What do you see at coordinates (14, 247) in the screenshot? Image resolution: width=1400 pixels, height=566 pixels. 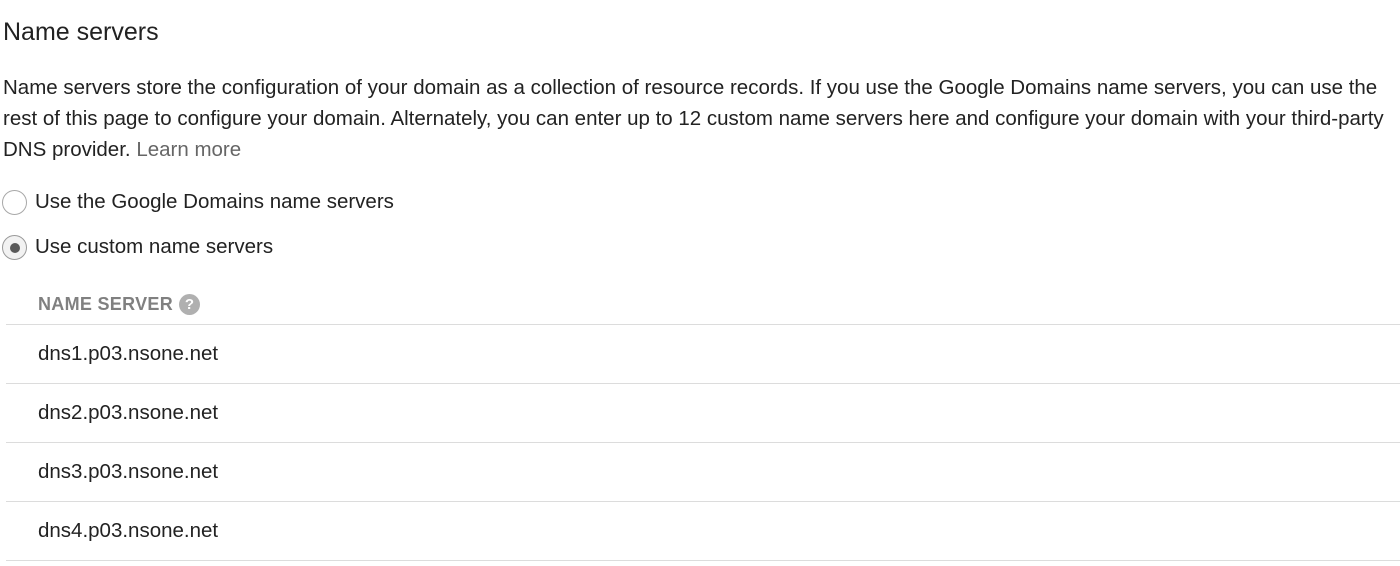 I see `radio-custom-name-servers` at bounding box center [14, 247].